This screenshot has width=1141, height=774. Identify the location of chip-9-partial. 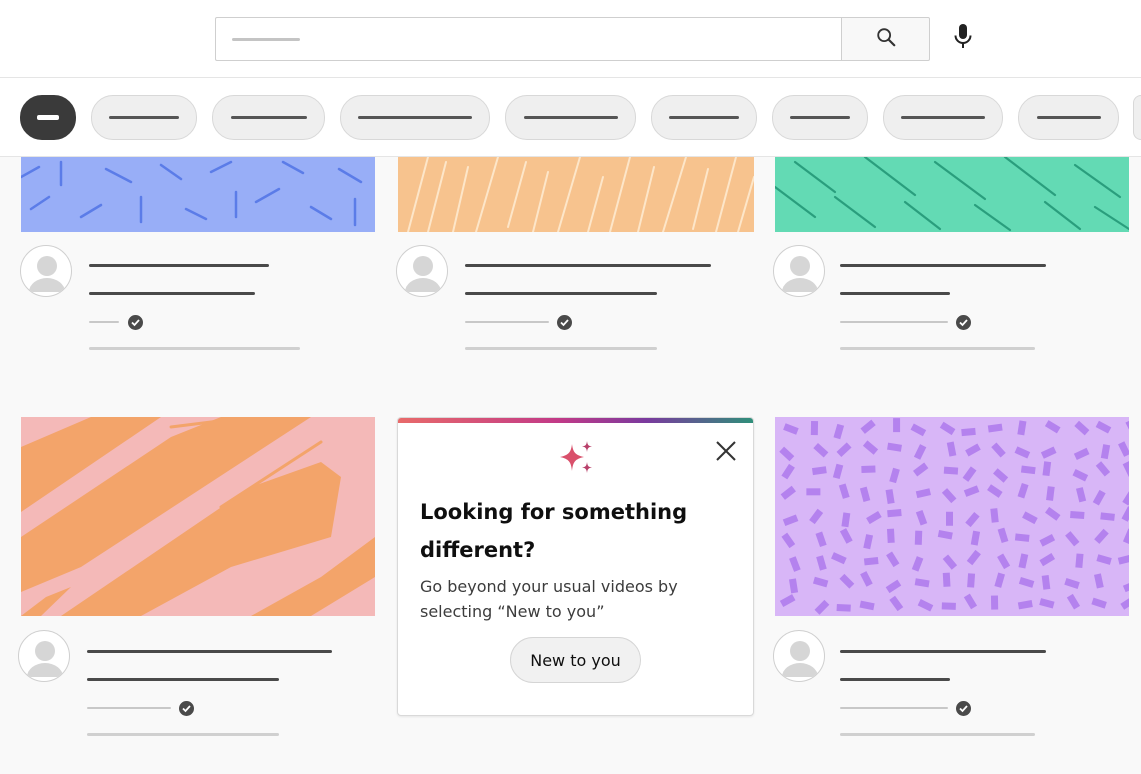
(1137, 117).